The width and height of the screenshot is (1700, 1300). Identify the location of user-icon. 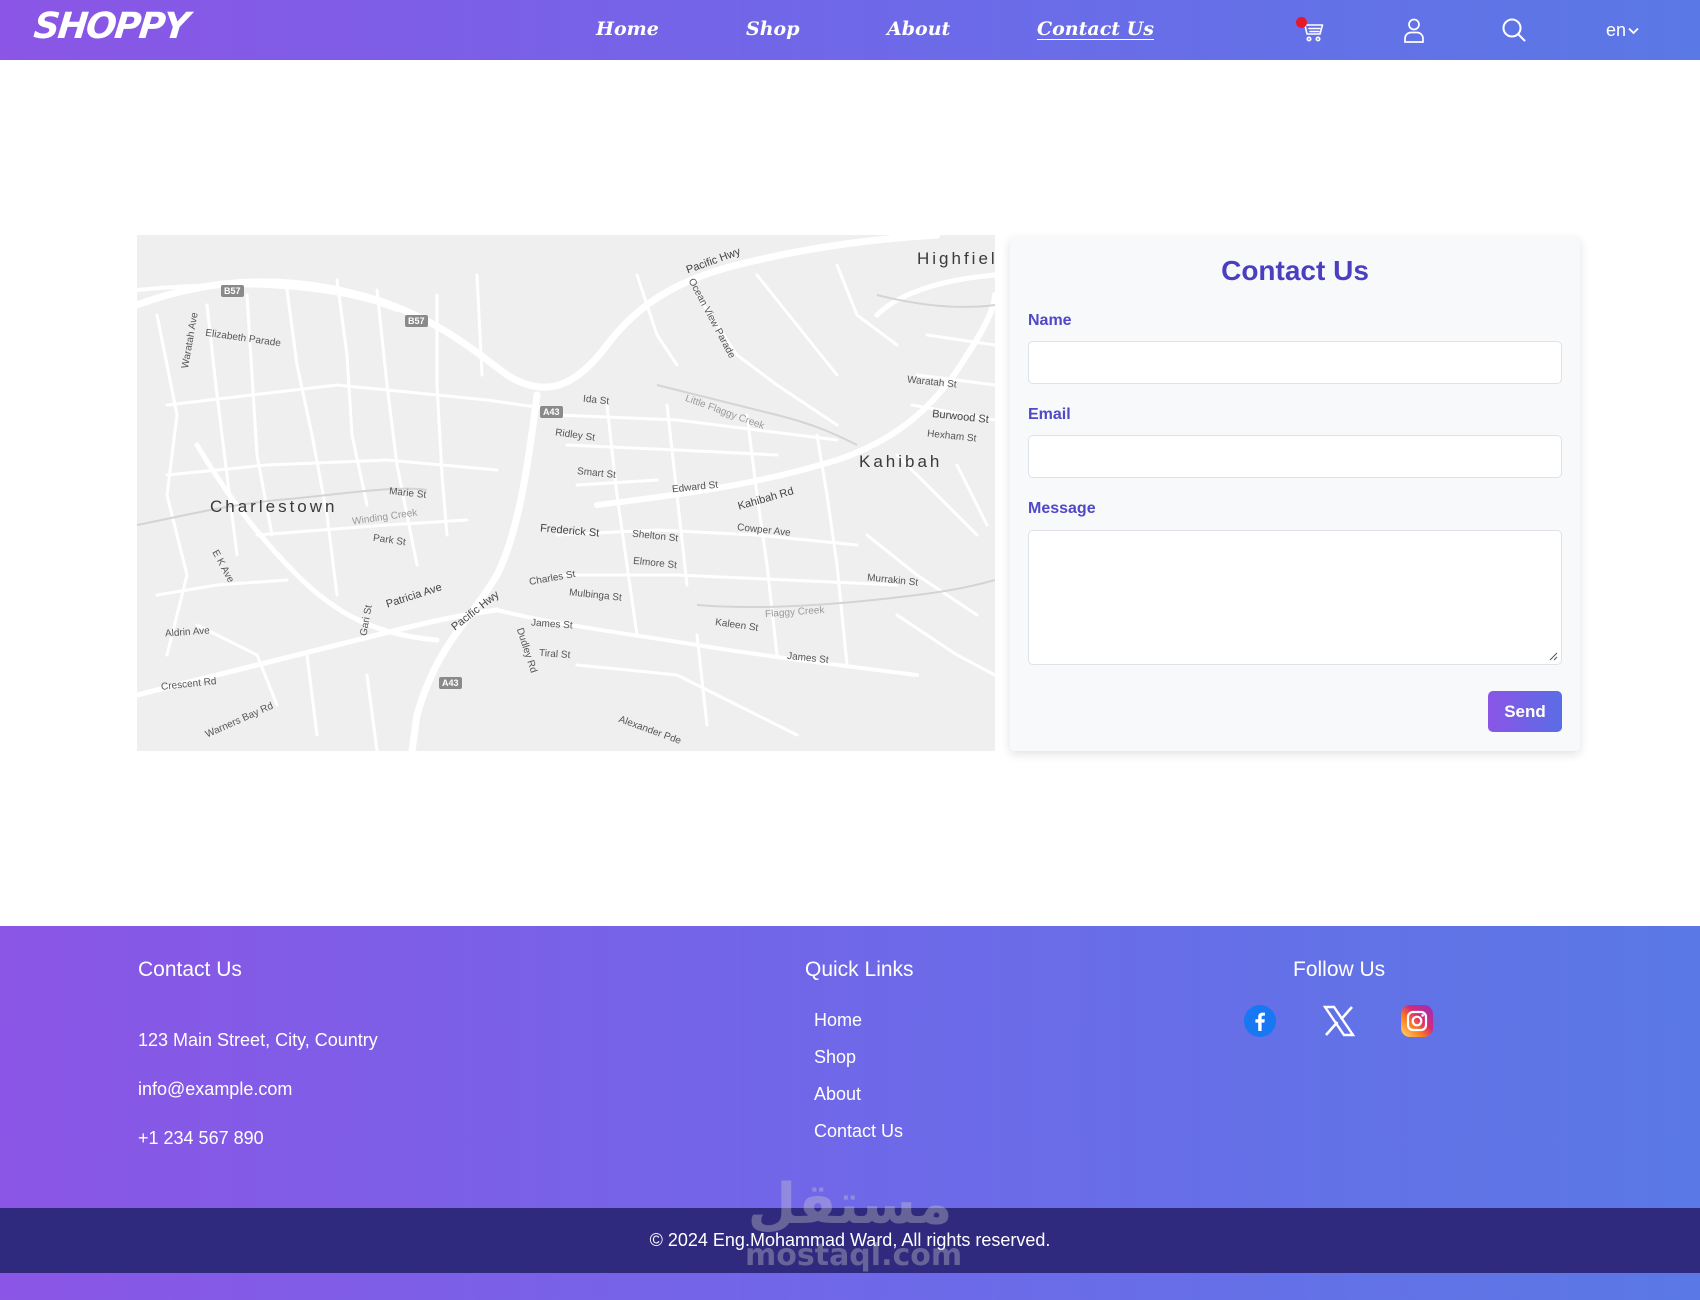
(1414, 30).